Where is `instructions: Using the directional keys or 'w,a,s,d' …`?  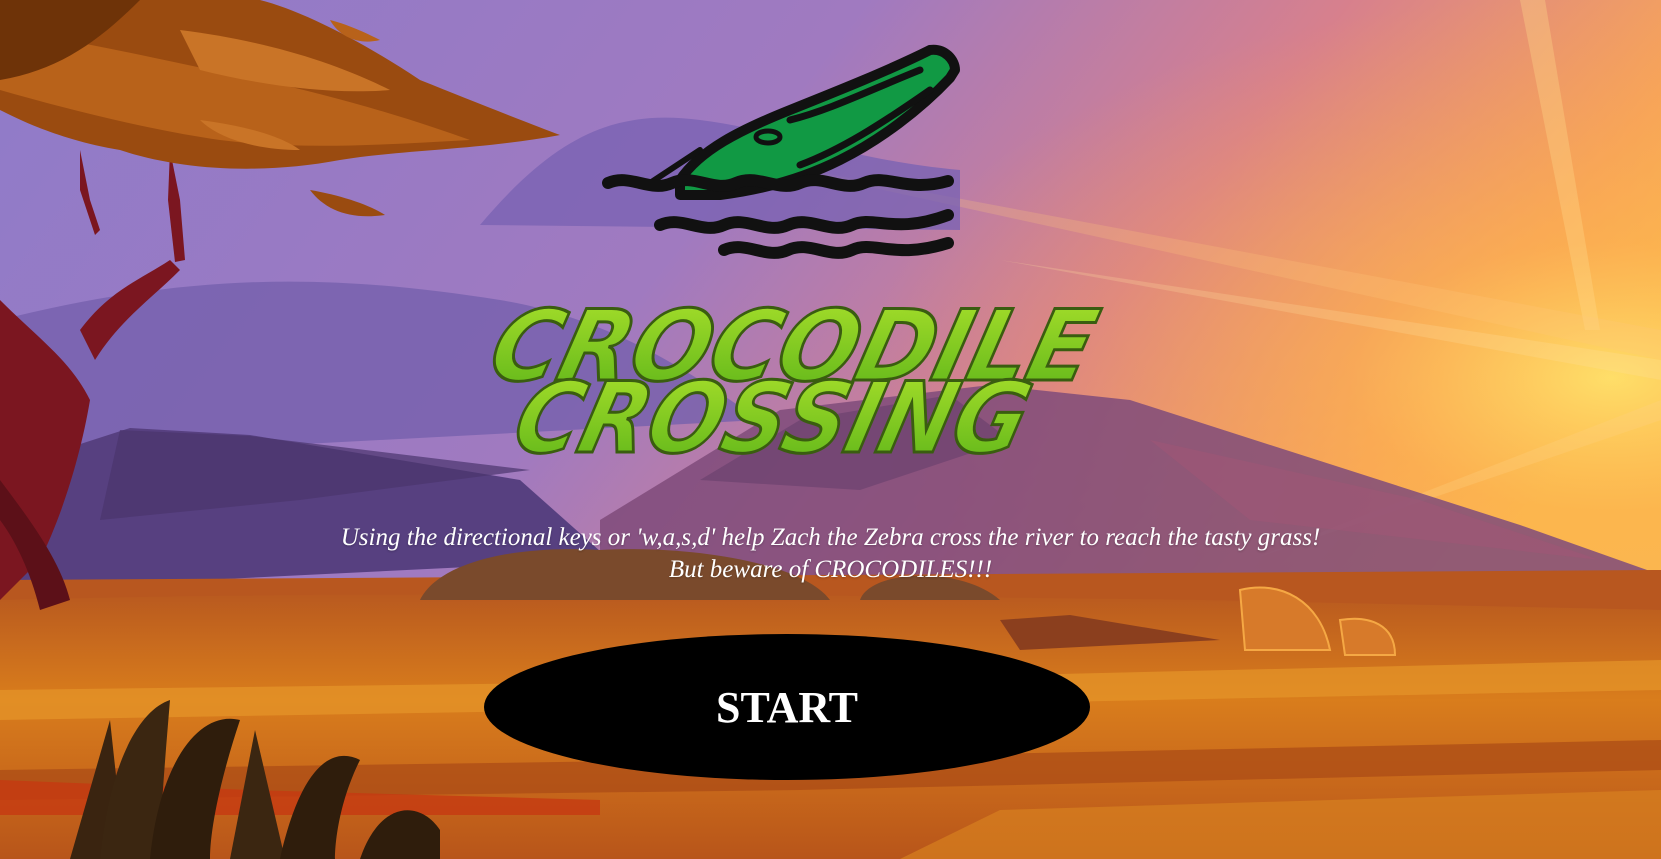
instructions: Using the directional keys or 'w,a,s,d' … is located at coordinates (830, 554).